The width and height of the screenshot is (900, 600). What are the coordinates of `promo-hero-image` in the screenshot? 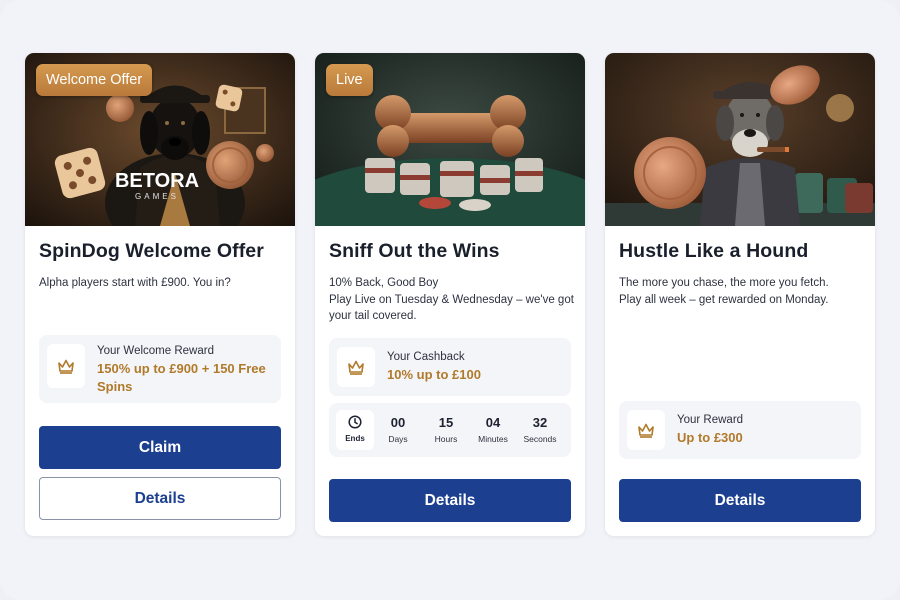 It's located at (740, 139).